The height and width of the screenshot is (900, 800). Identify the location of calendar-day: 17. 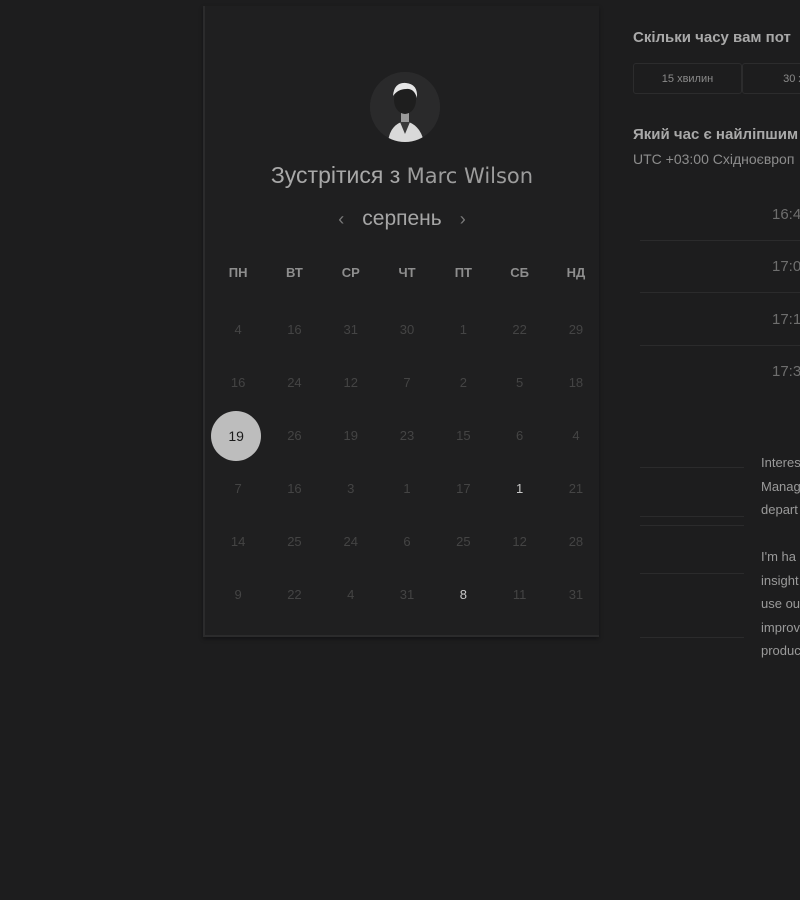
(463, 488).